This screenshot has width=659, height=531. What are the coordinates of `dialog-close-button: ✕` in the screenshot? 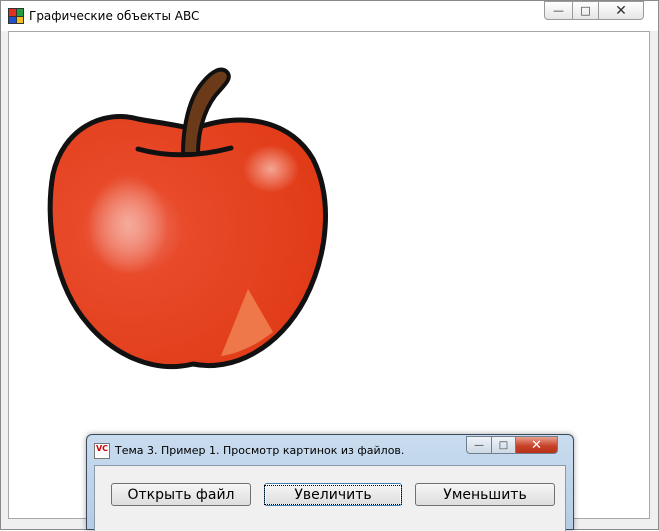 It's located at (536, 445).